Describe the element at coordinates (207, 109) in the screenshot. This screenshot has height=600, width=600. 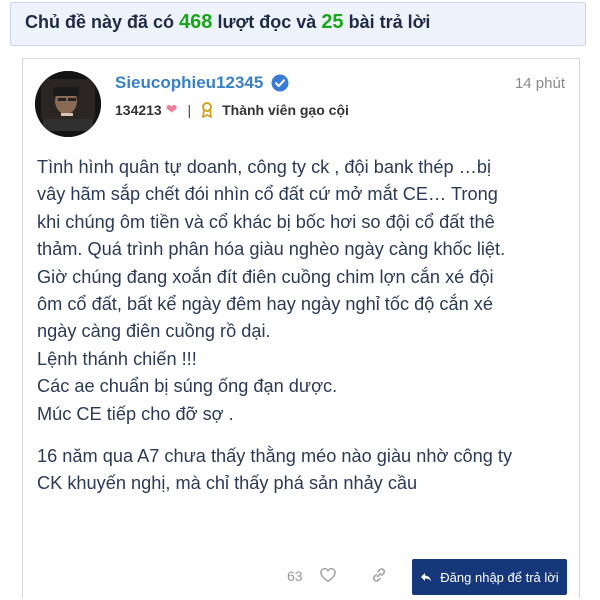
I see `medal-icon` at that location.